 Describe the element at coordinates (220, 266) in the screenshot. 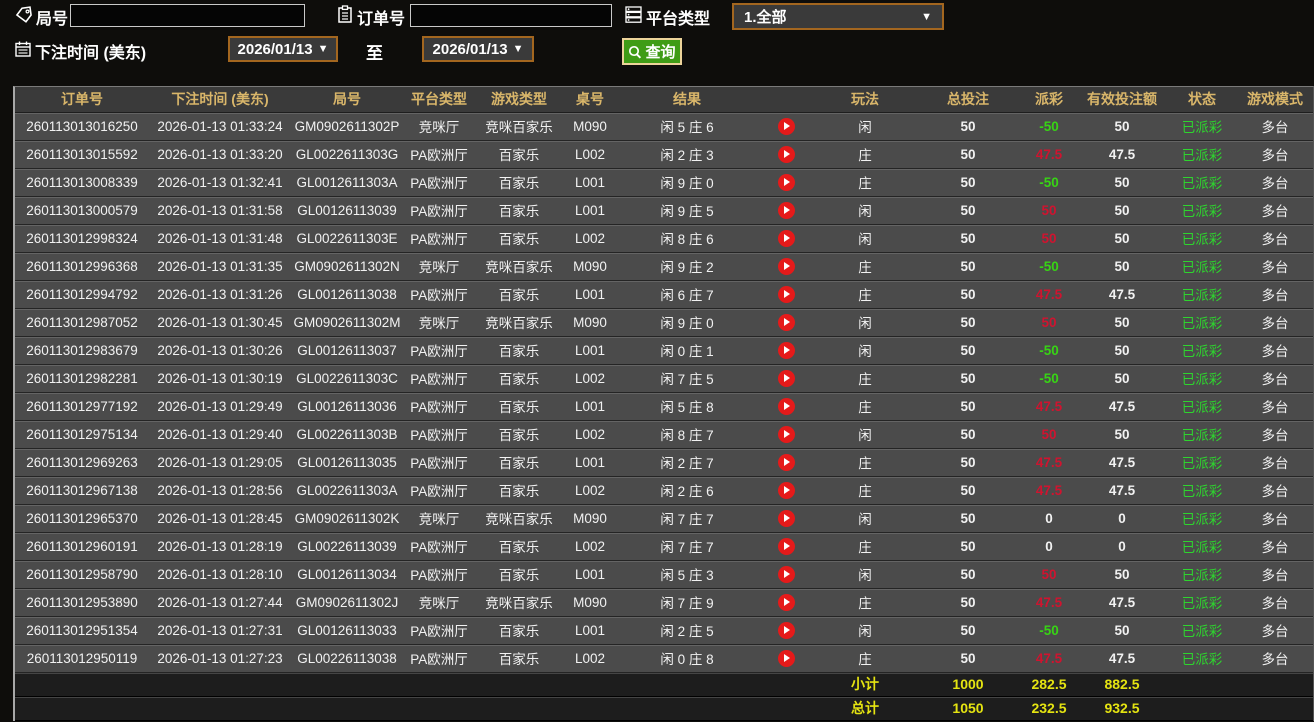

I see `cell-bet-time: 2026-01-13 01:31:35` at that location.